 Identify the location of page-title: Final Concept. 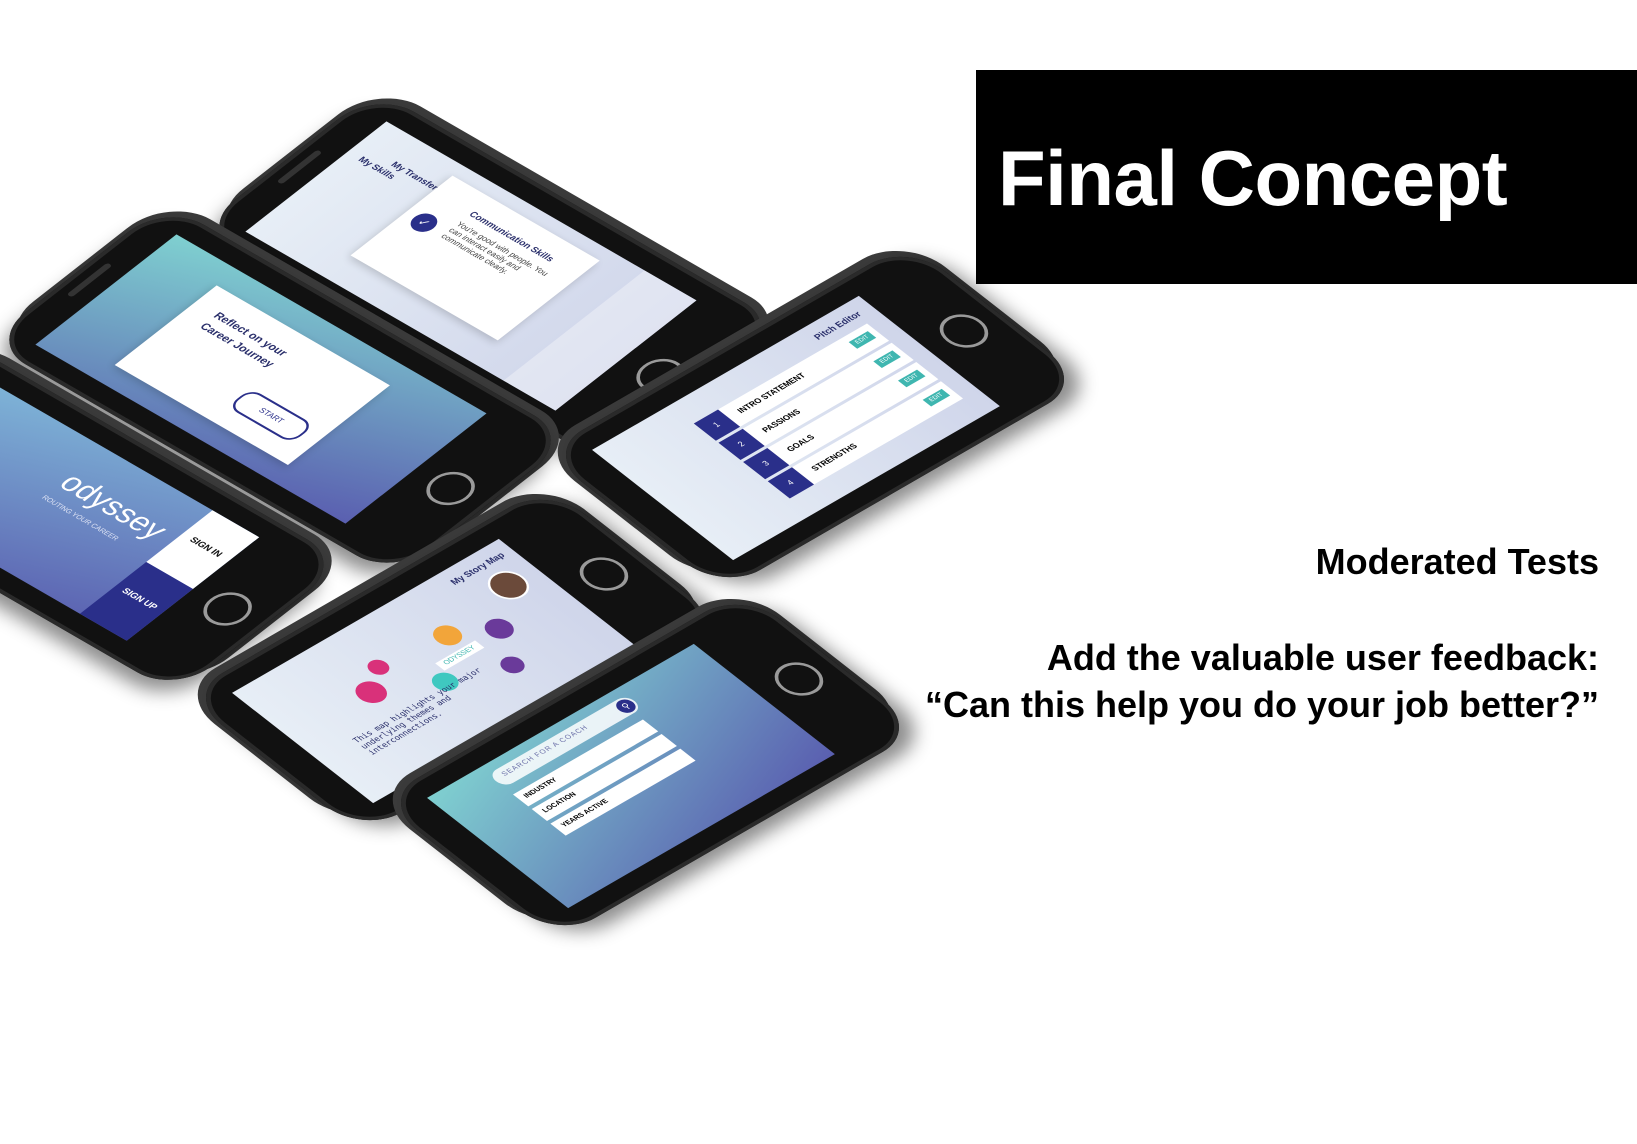
(1253, 178).